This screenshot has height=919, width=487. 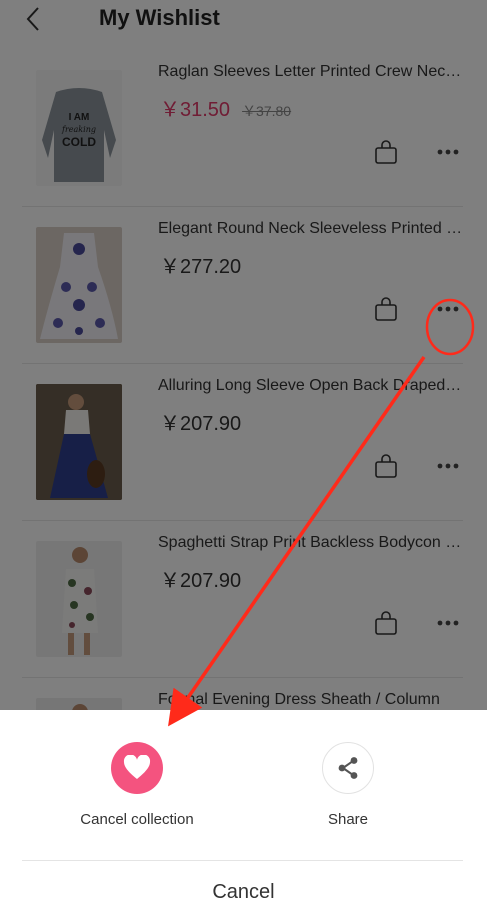 I want to click on share-label: Share, so click(x=348, y=819).